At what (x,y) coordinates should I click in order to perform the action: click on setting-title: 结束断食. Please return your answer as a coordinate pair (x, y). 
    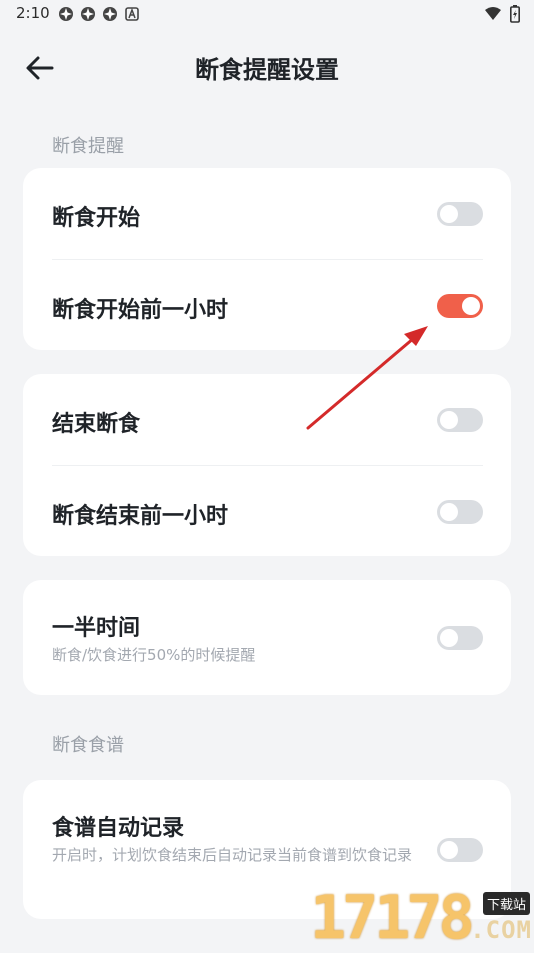
    Looking at the image, I should click on (96, 424).